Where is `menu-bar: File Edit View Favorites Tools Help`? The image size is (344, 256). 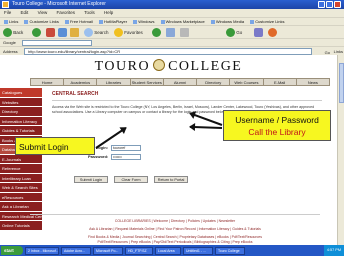
menu-bar: File Edit View Favorites Tools Help is located at coordinates (172, 13).